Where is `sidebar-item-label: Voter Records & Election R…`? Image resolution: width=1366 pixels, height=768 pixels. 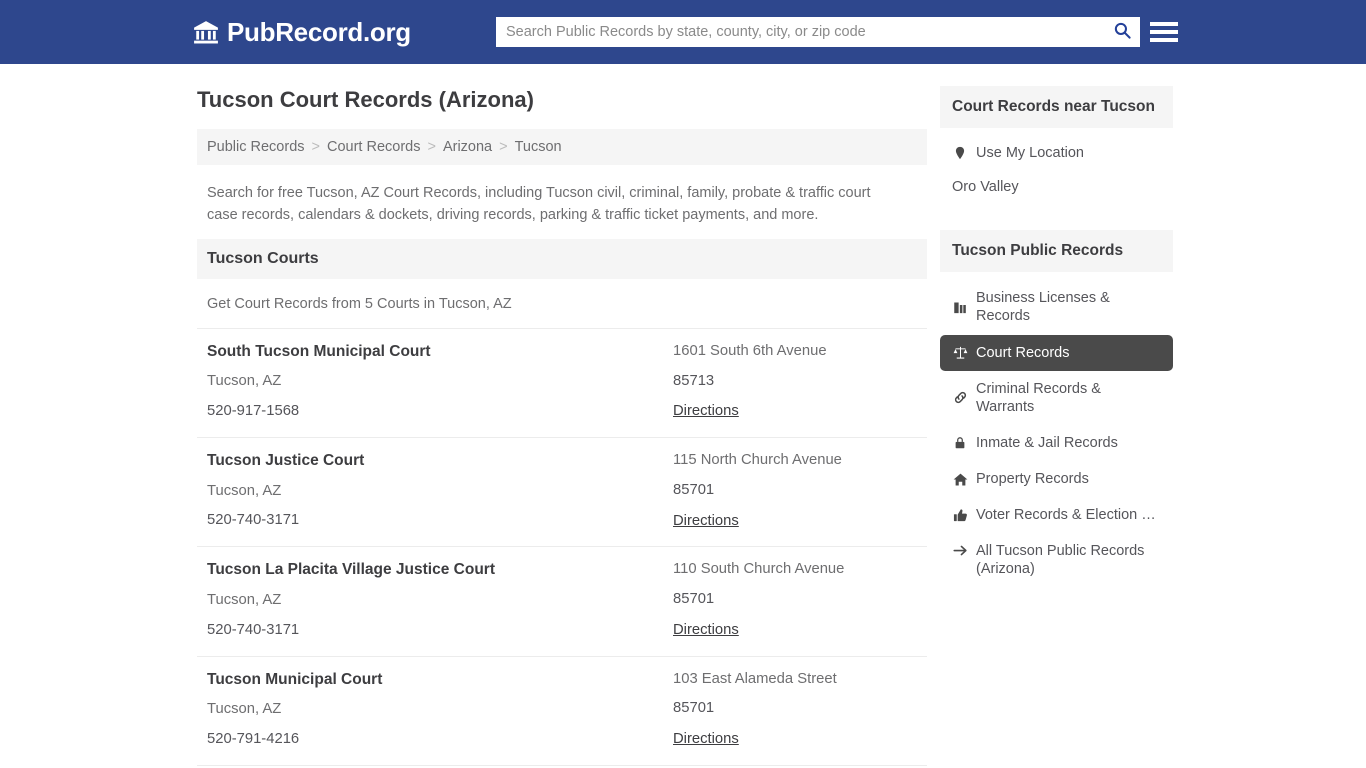 sidebar-item-label: Voter Records & Election R… is located at coordinates (1068, 515).